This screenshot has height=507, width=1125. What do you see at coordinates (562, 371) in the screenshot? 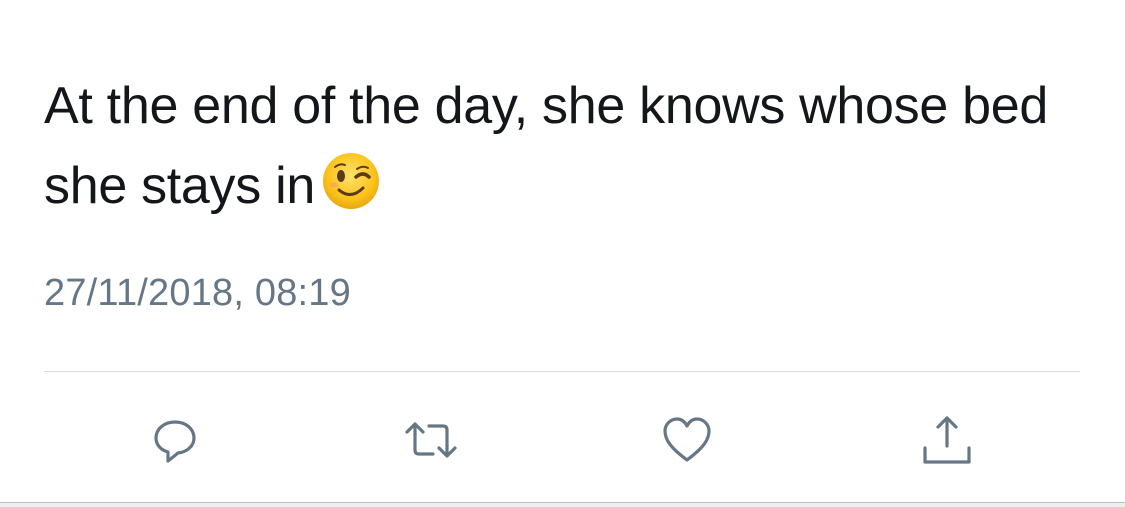
I see `divider` at bounding box center [562, 371].